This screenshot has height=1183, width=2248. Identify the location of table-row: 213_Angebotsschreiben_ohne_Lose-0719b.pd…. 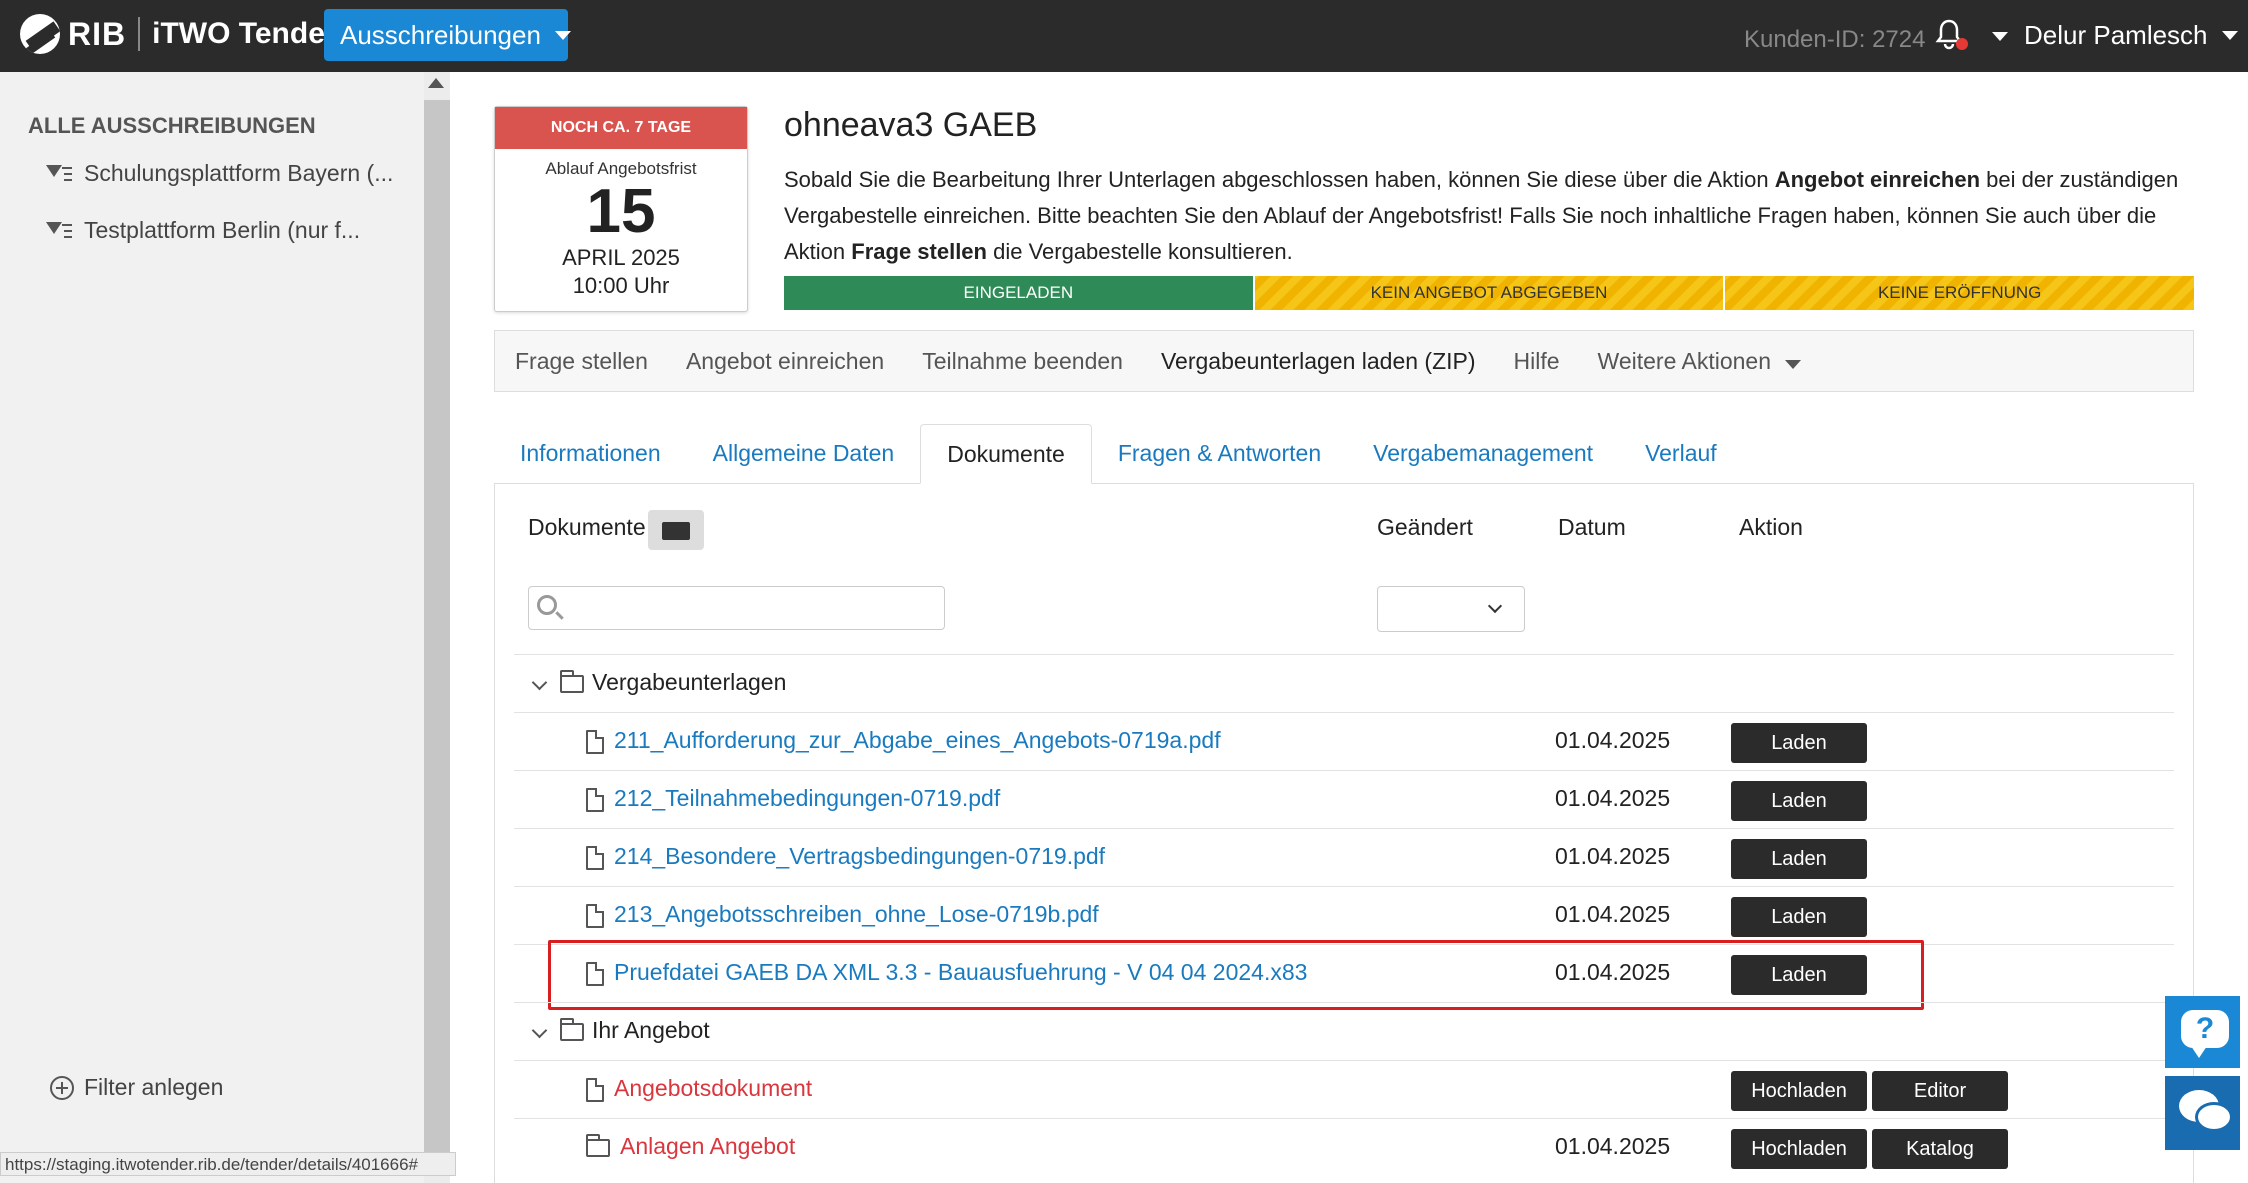
(1344, 915).